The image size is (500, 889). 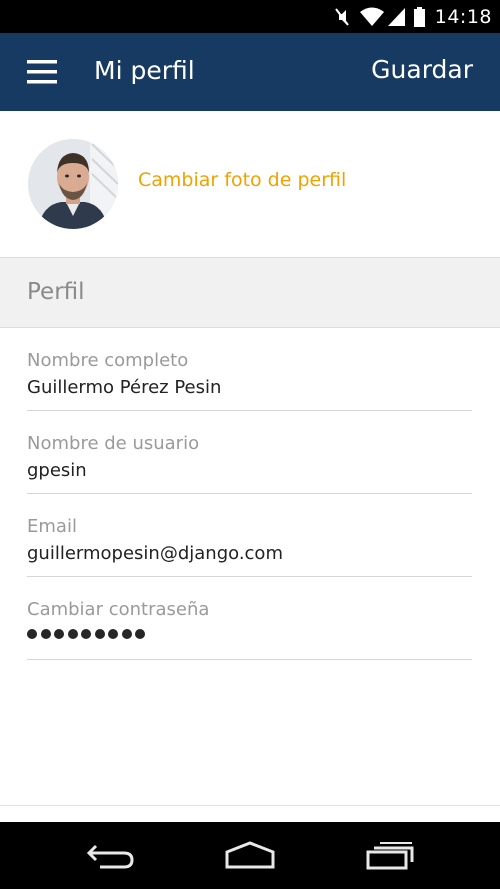 What do you see at coordinates (249, 452) in the screenshot?
I see `username-field: Nombre de usuario gpesin` at bounding box center [249, 452].